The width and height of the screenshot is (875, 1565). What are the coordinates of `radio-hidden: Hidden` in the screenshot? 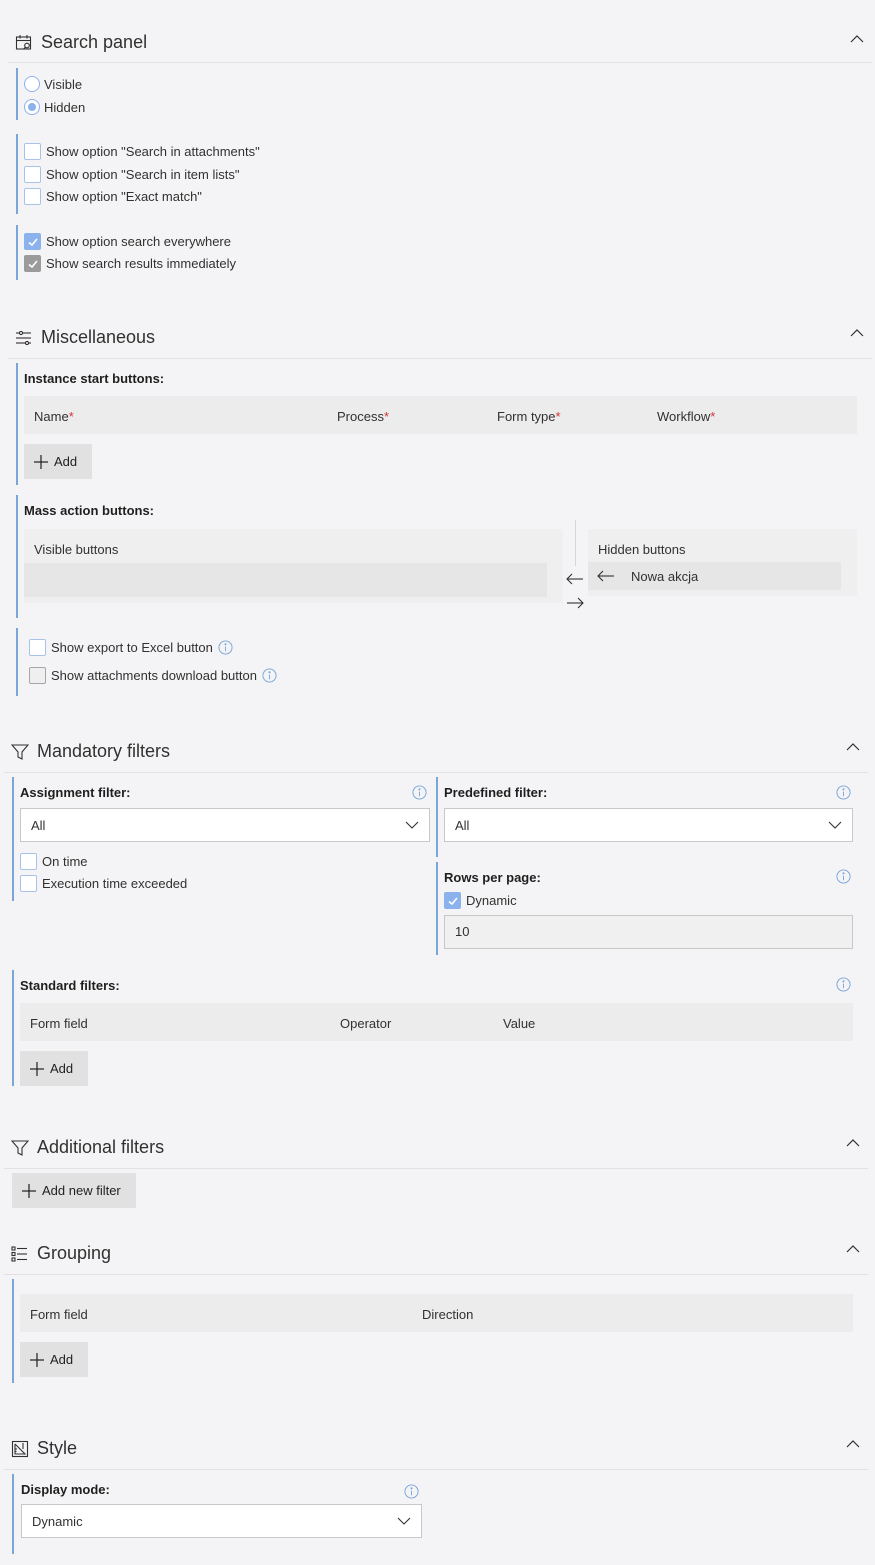 It's located at (54, 107).